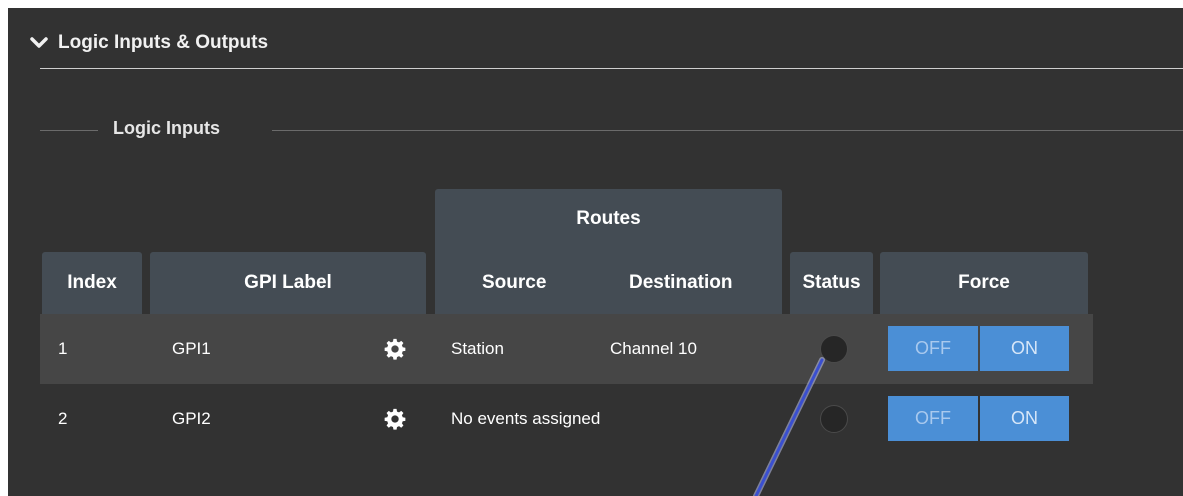  I want to click on annotation-pointer, so click(789, 426).